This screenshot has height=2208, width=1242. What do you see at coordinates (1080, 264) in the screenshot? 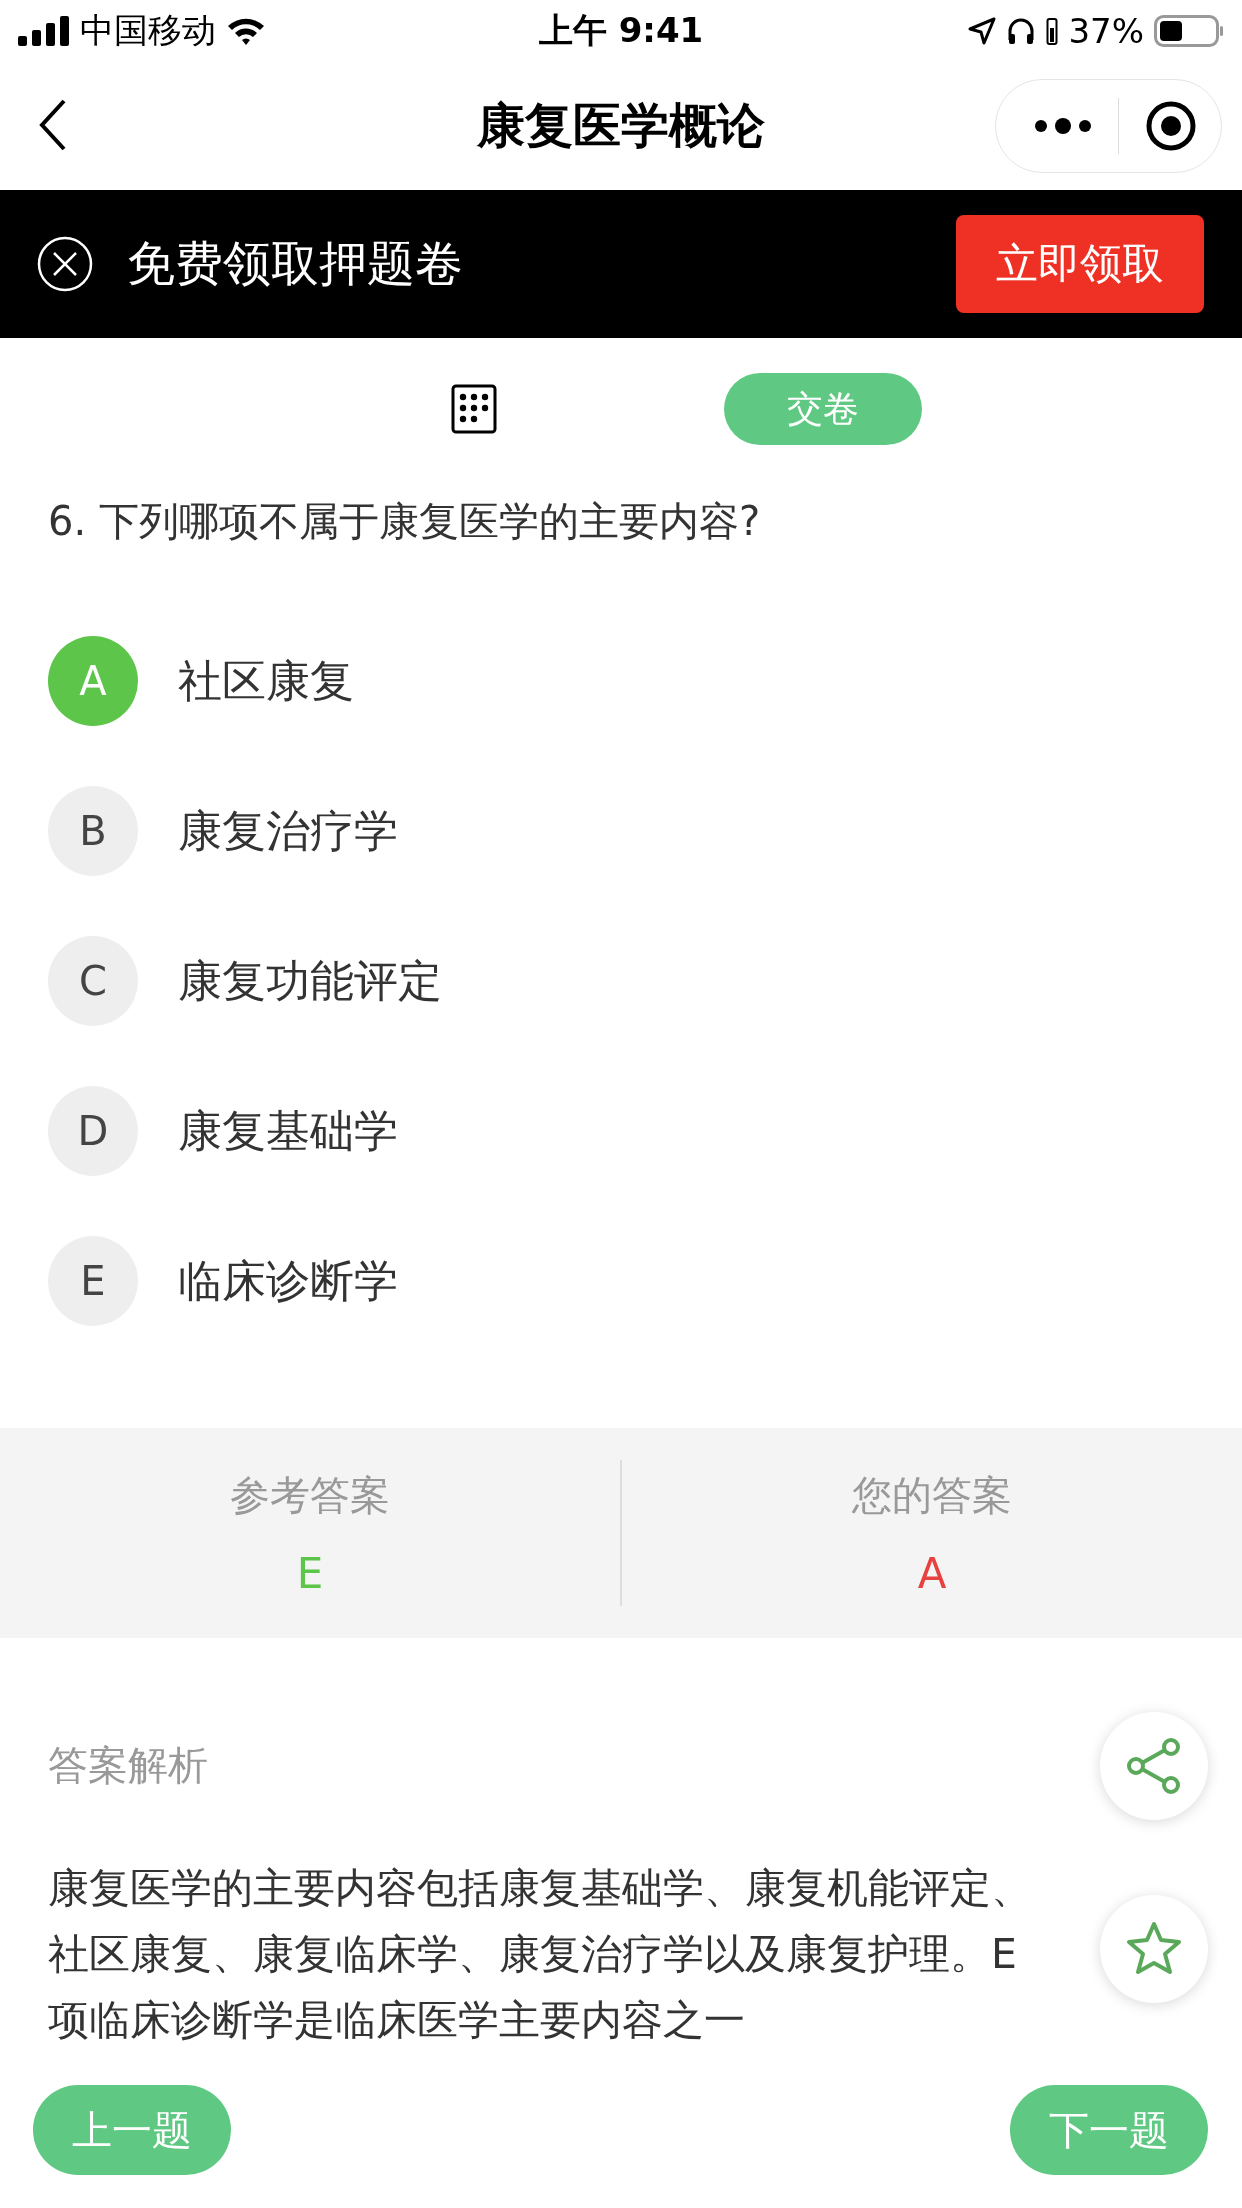
I see `claim-button: 立即领取` at bounding box center [1080, 264].